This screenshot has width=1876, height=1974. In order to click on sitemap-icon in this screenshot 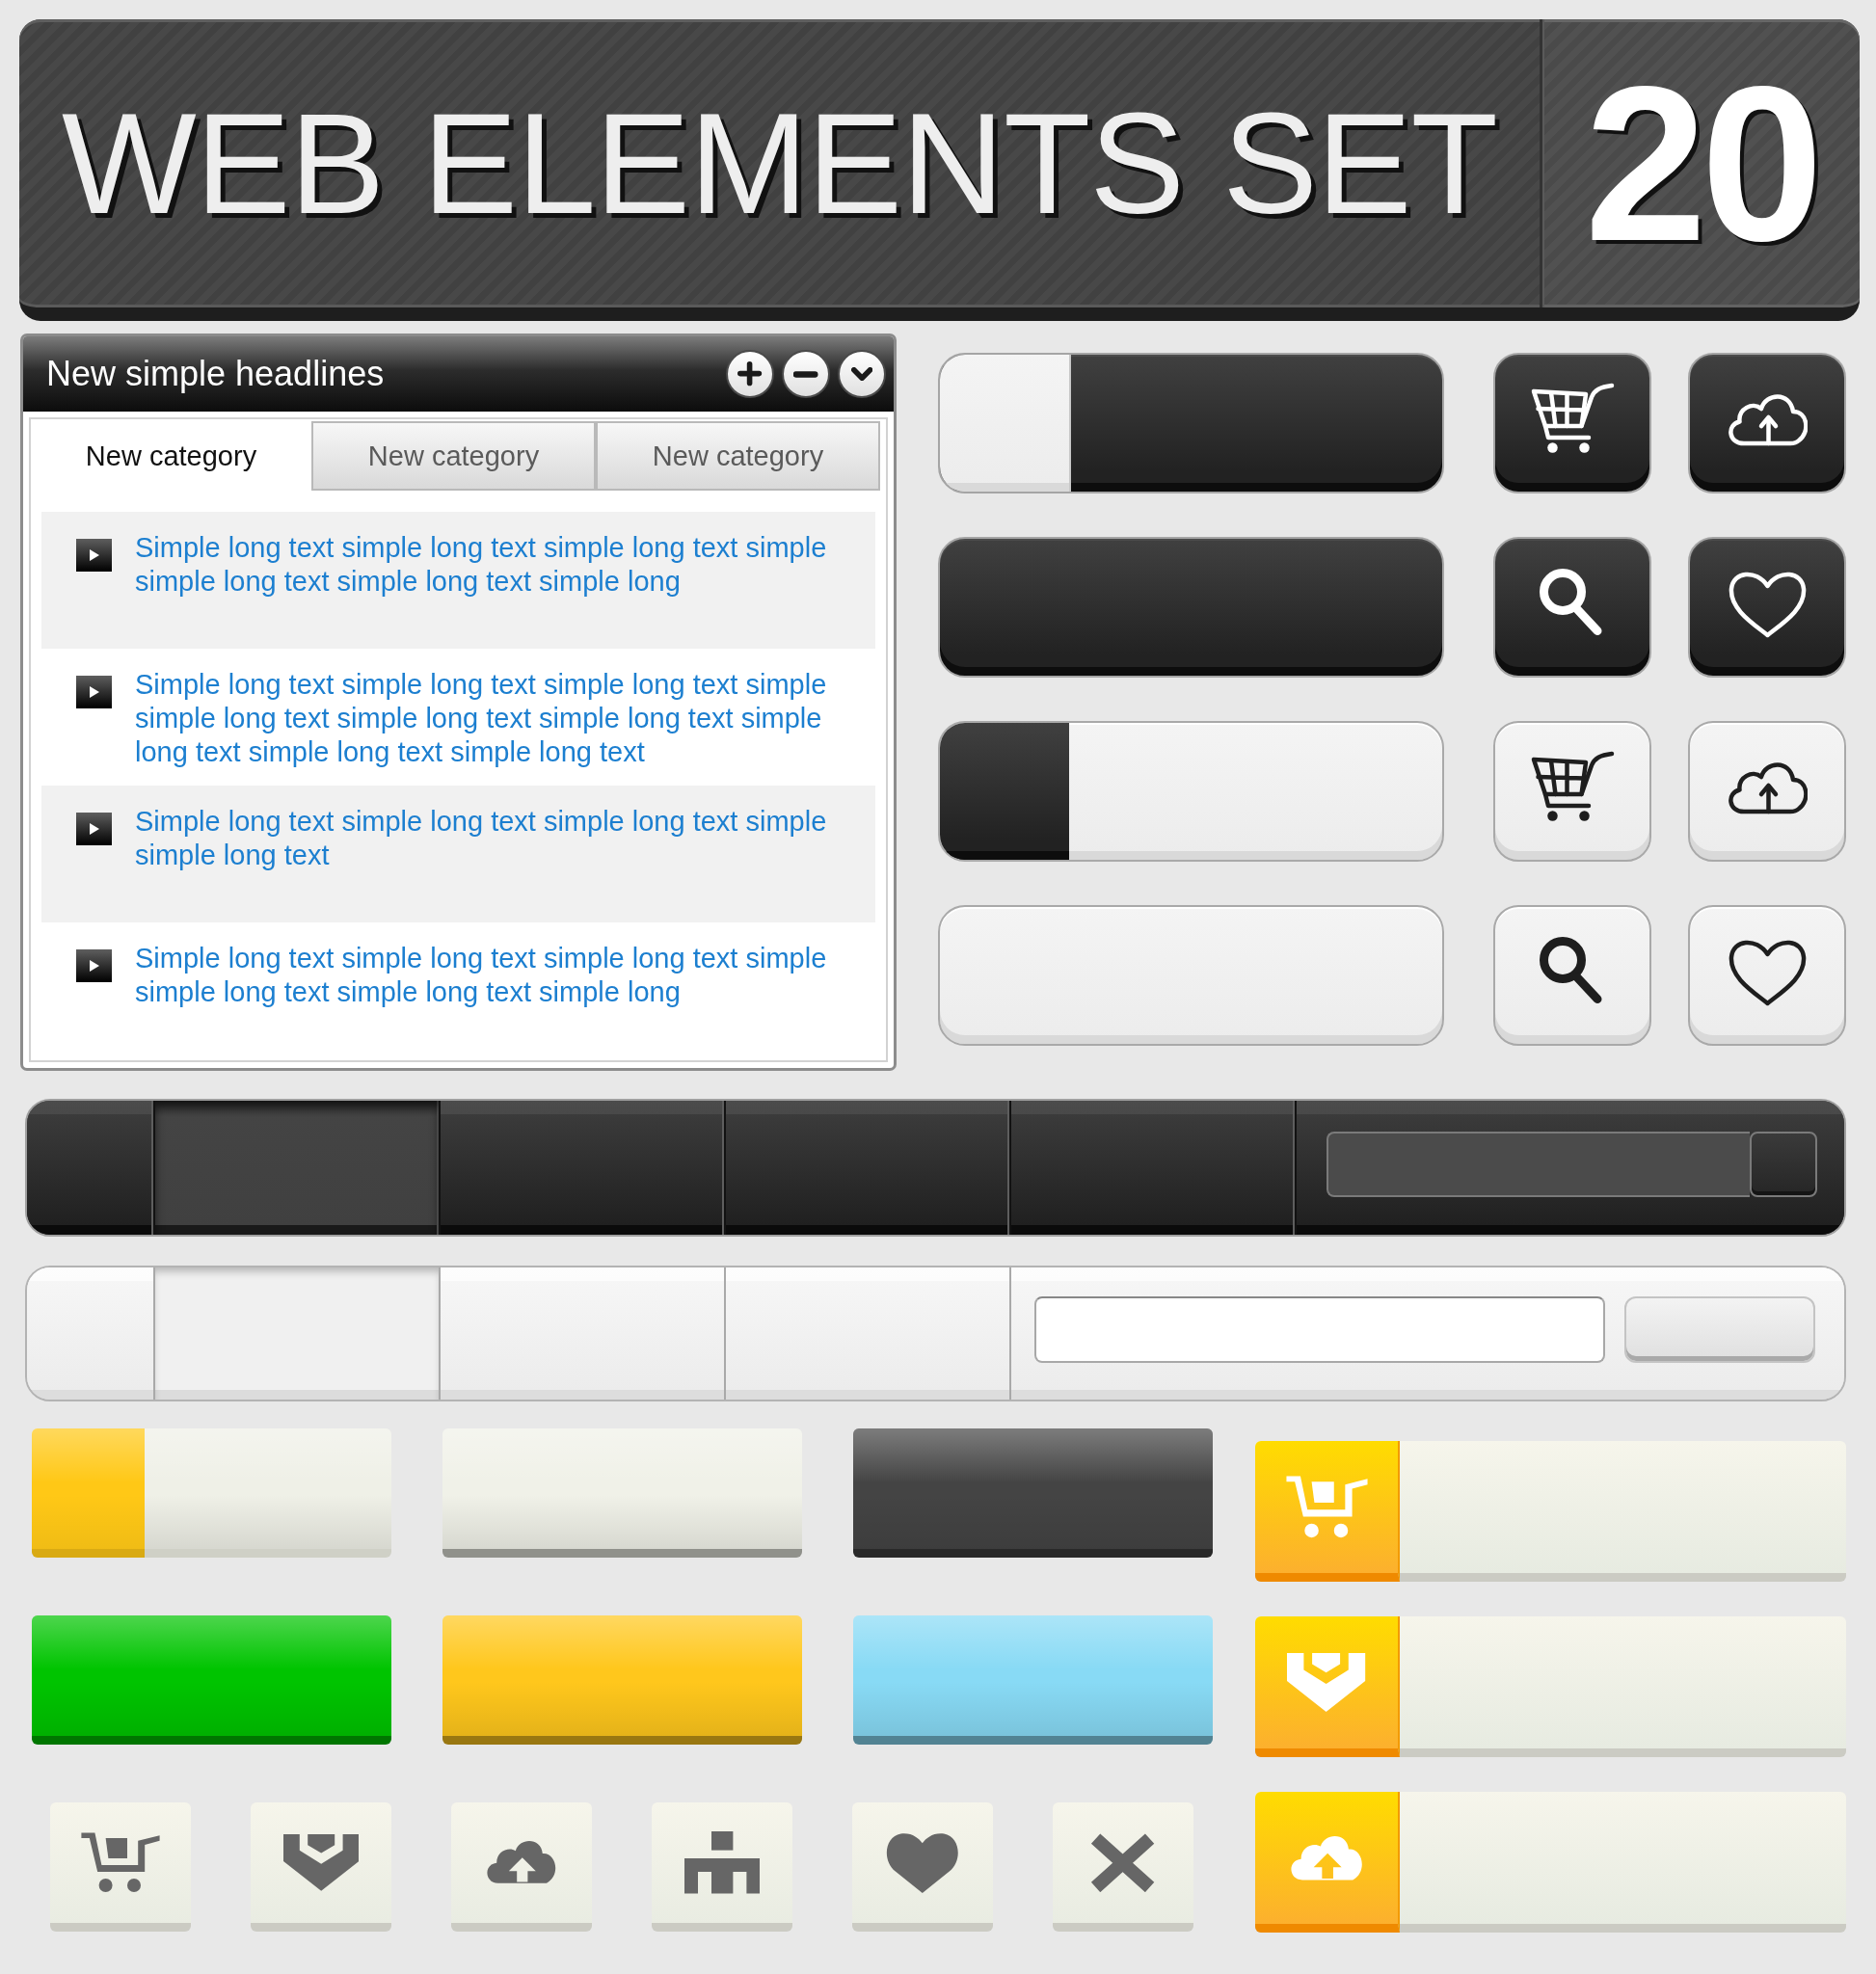, I will do `click(722, 1863)`.